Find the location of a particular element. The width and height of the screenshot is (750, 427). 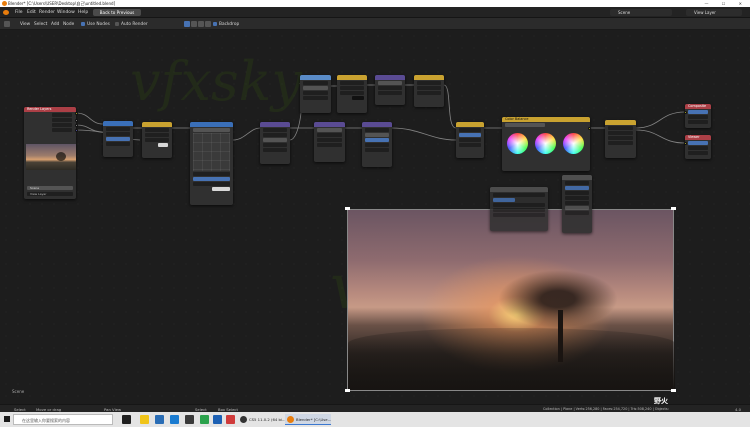

menu-file: File is located at coordinates (19, 12).